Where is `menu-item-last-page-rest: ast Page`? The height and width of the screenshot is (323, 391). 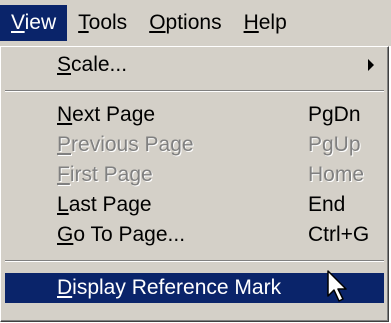 menu-item-last-page-rest: ast Page is located at coordinates (110, 204).